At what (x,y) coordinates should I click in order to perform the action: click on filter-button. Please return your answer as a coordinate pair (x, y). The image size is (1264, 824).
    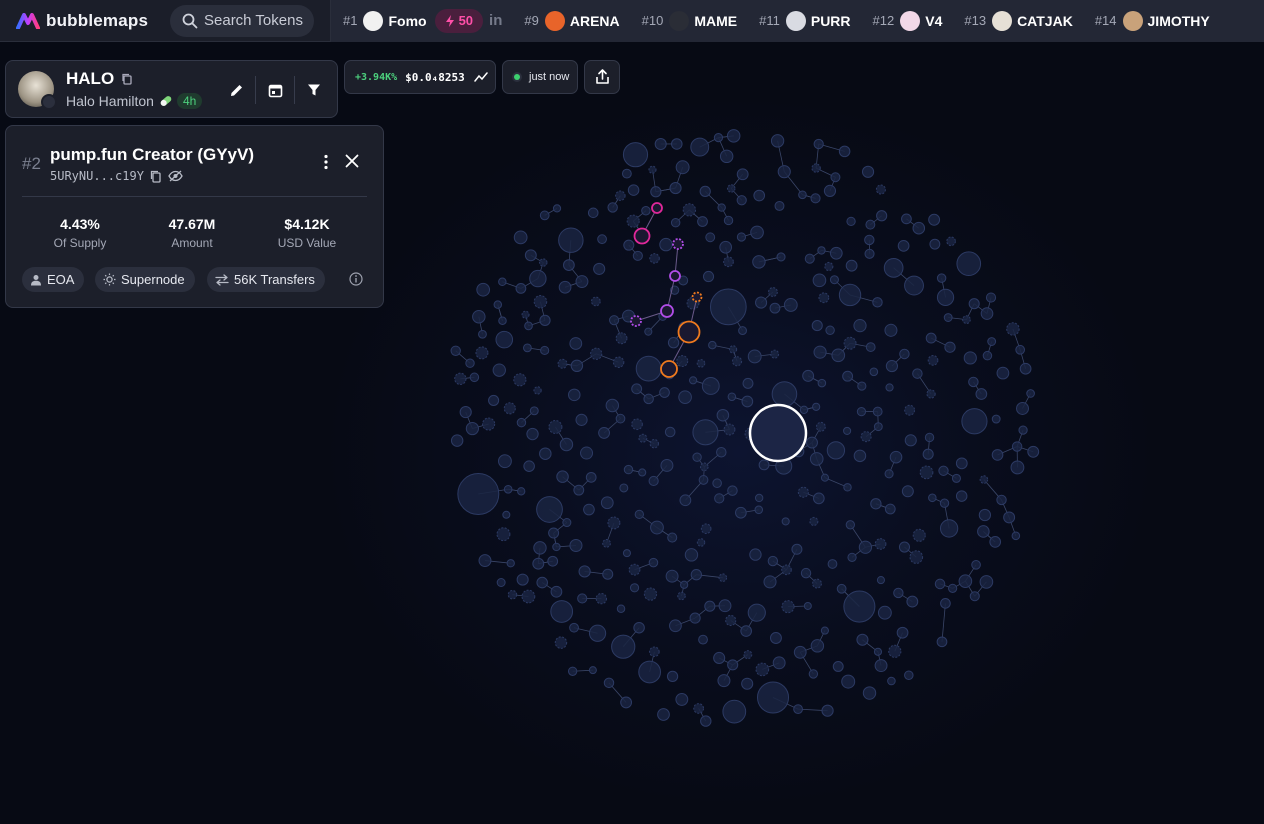
    Looking at the image, I should click on (314, 90).